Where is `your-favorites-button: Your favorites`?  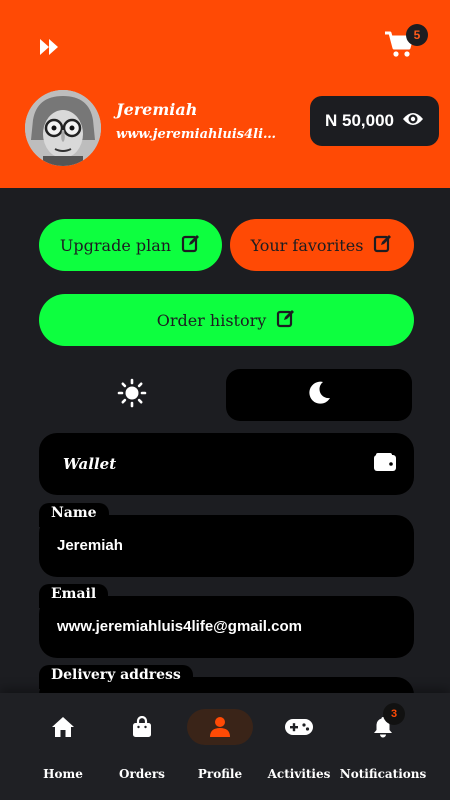 your-favorites-button: Your favorites is located at coordinates (322, 245).